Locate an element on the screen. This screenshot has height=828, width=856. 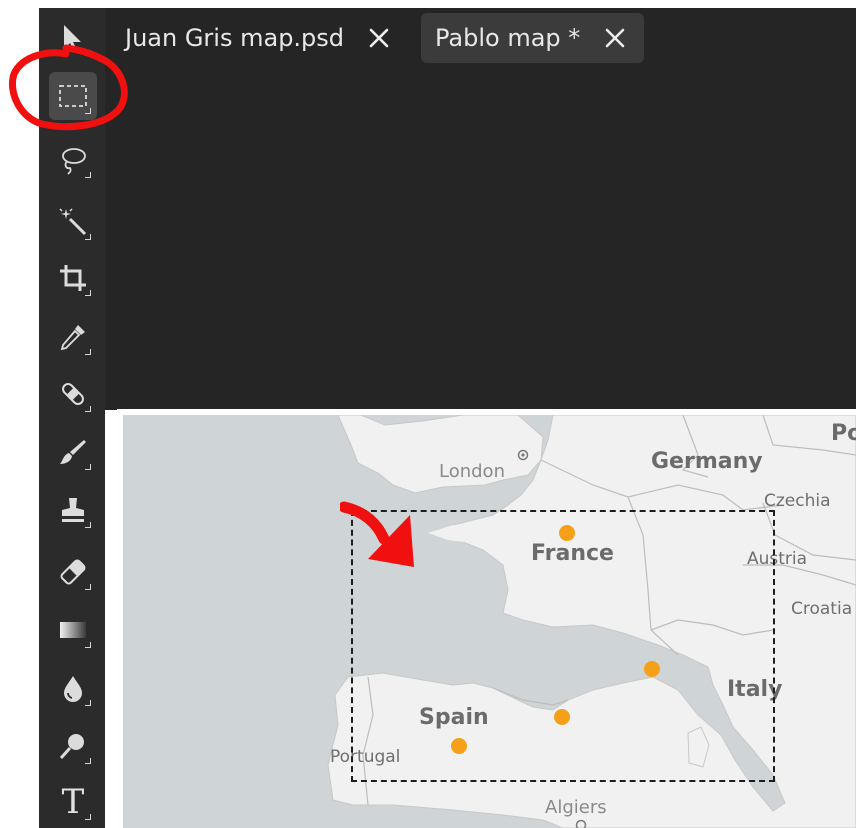
brush-icon is located at coordinates (73, 452).